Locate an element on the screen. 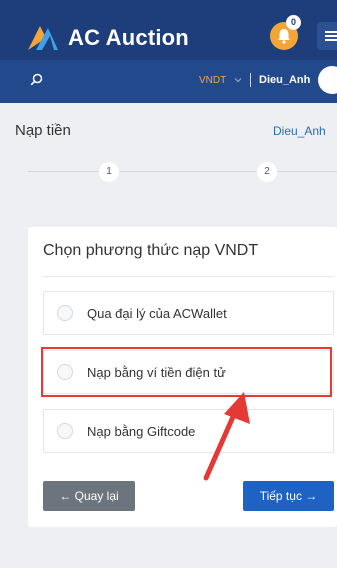  logo-icon is located at coordinates (43, 38).